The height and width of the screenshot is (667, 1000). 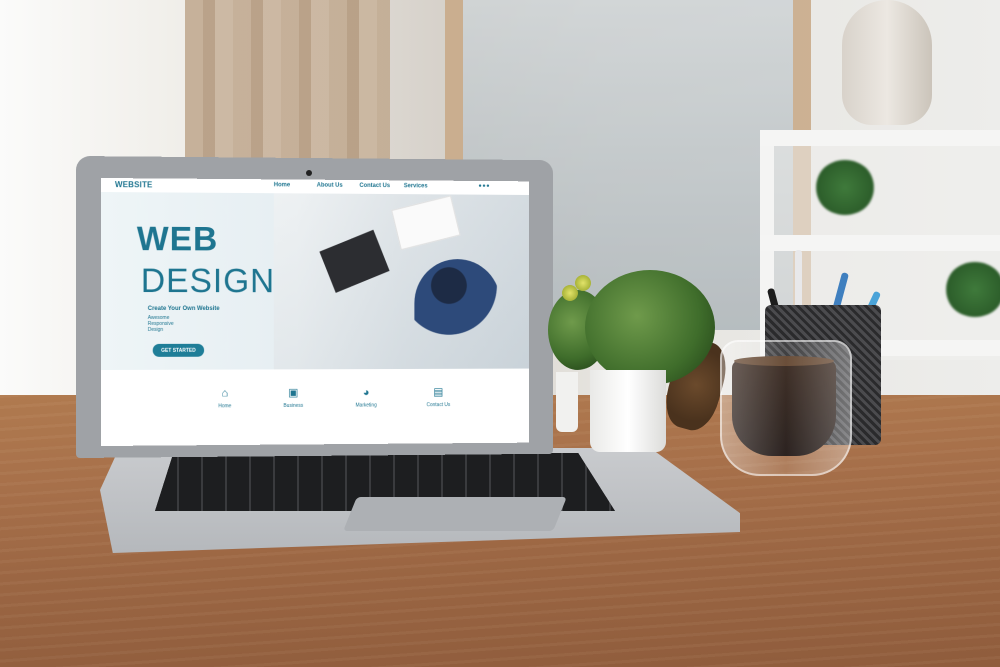 What do you see at coordinates (628, 411) in the screenshot?
I see `white-plant-pot` at bounding box center [628, 411].